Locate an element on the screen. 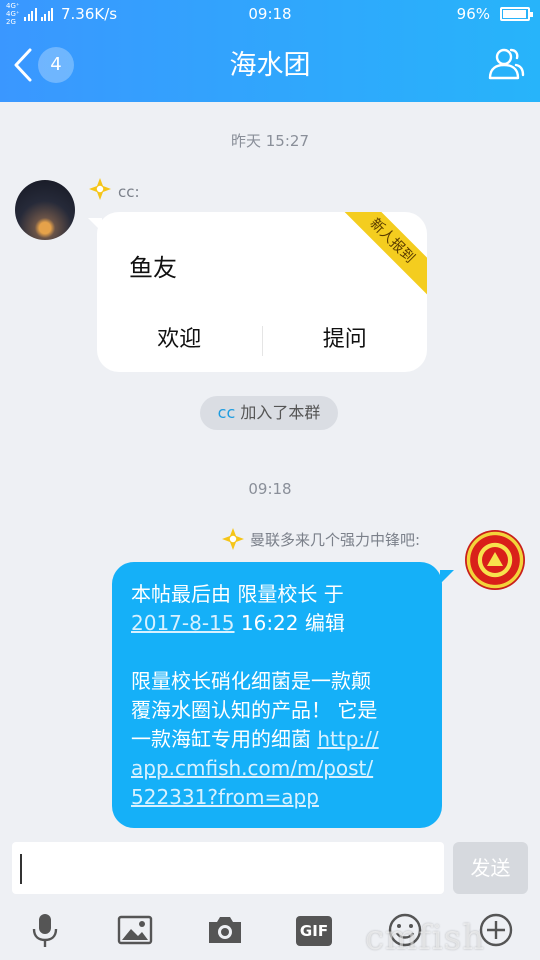 The width and height of the screenshot is (540, 960). card-title: 鱼友 is located at coordinates (153, 268).